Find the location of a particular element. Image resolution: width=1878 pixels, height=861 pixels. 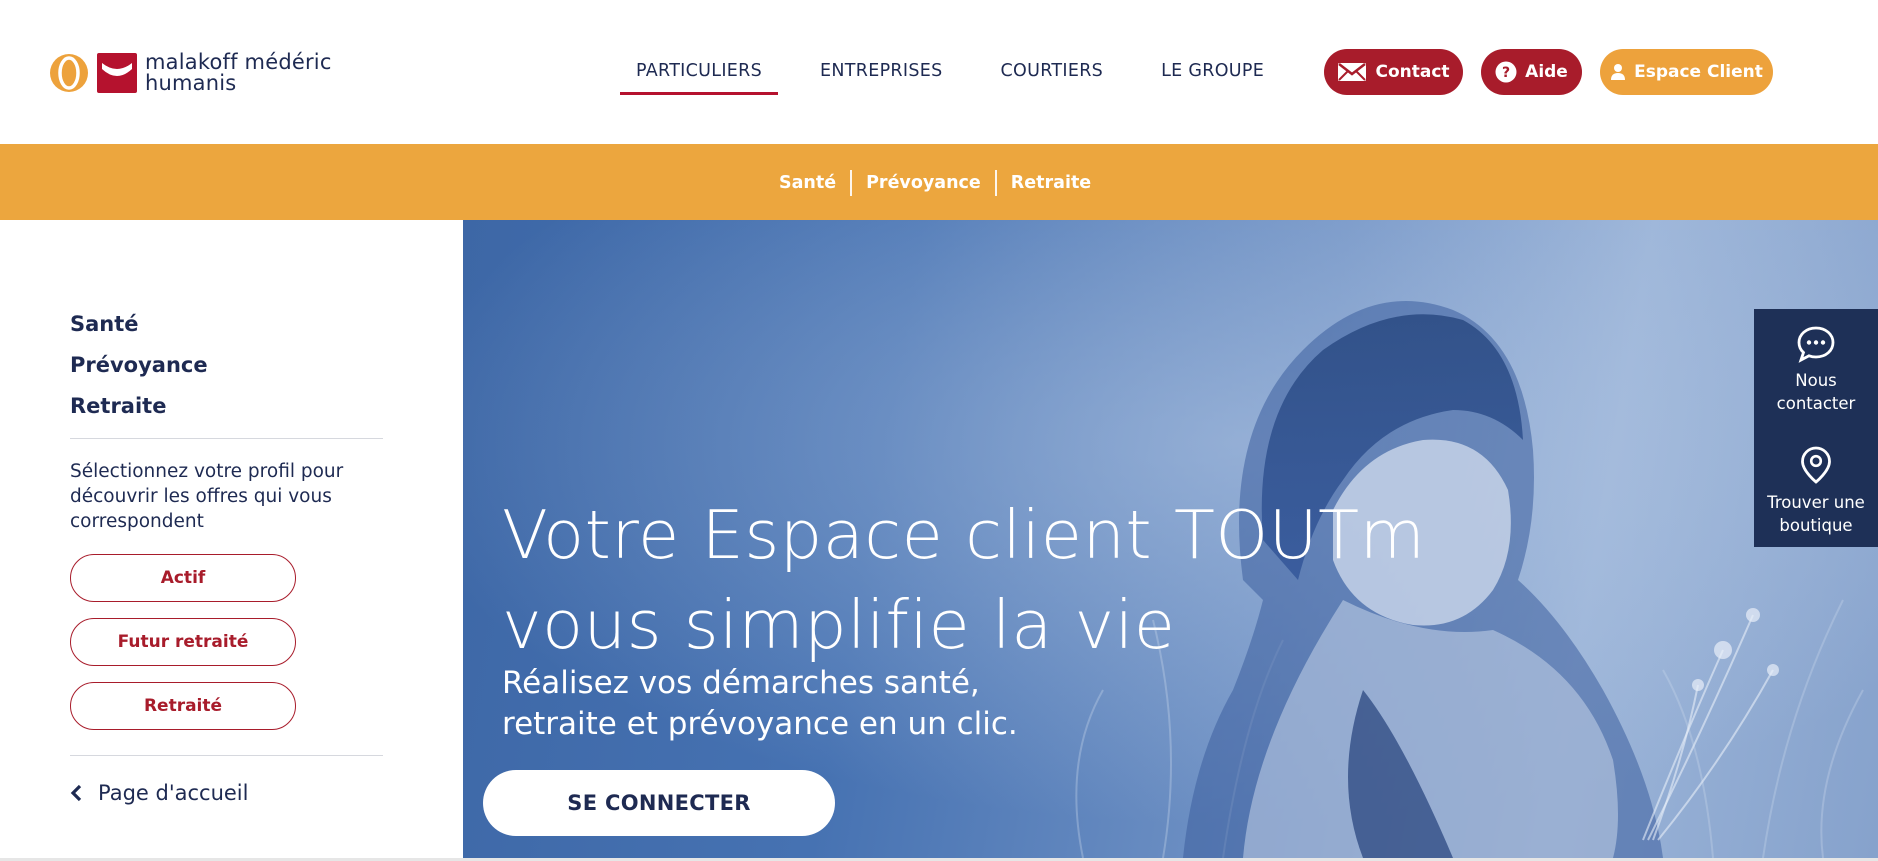

logo-wordmark: malakoff médéric humanis is located at coordinates (238, 73).